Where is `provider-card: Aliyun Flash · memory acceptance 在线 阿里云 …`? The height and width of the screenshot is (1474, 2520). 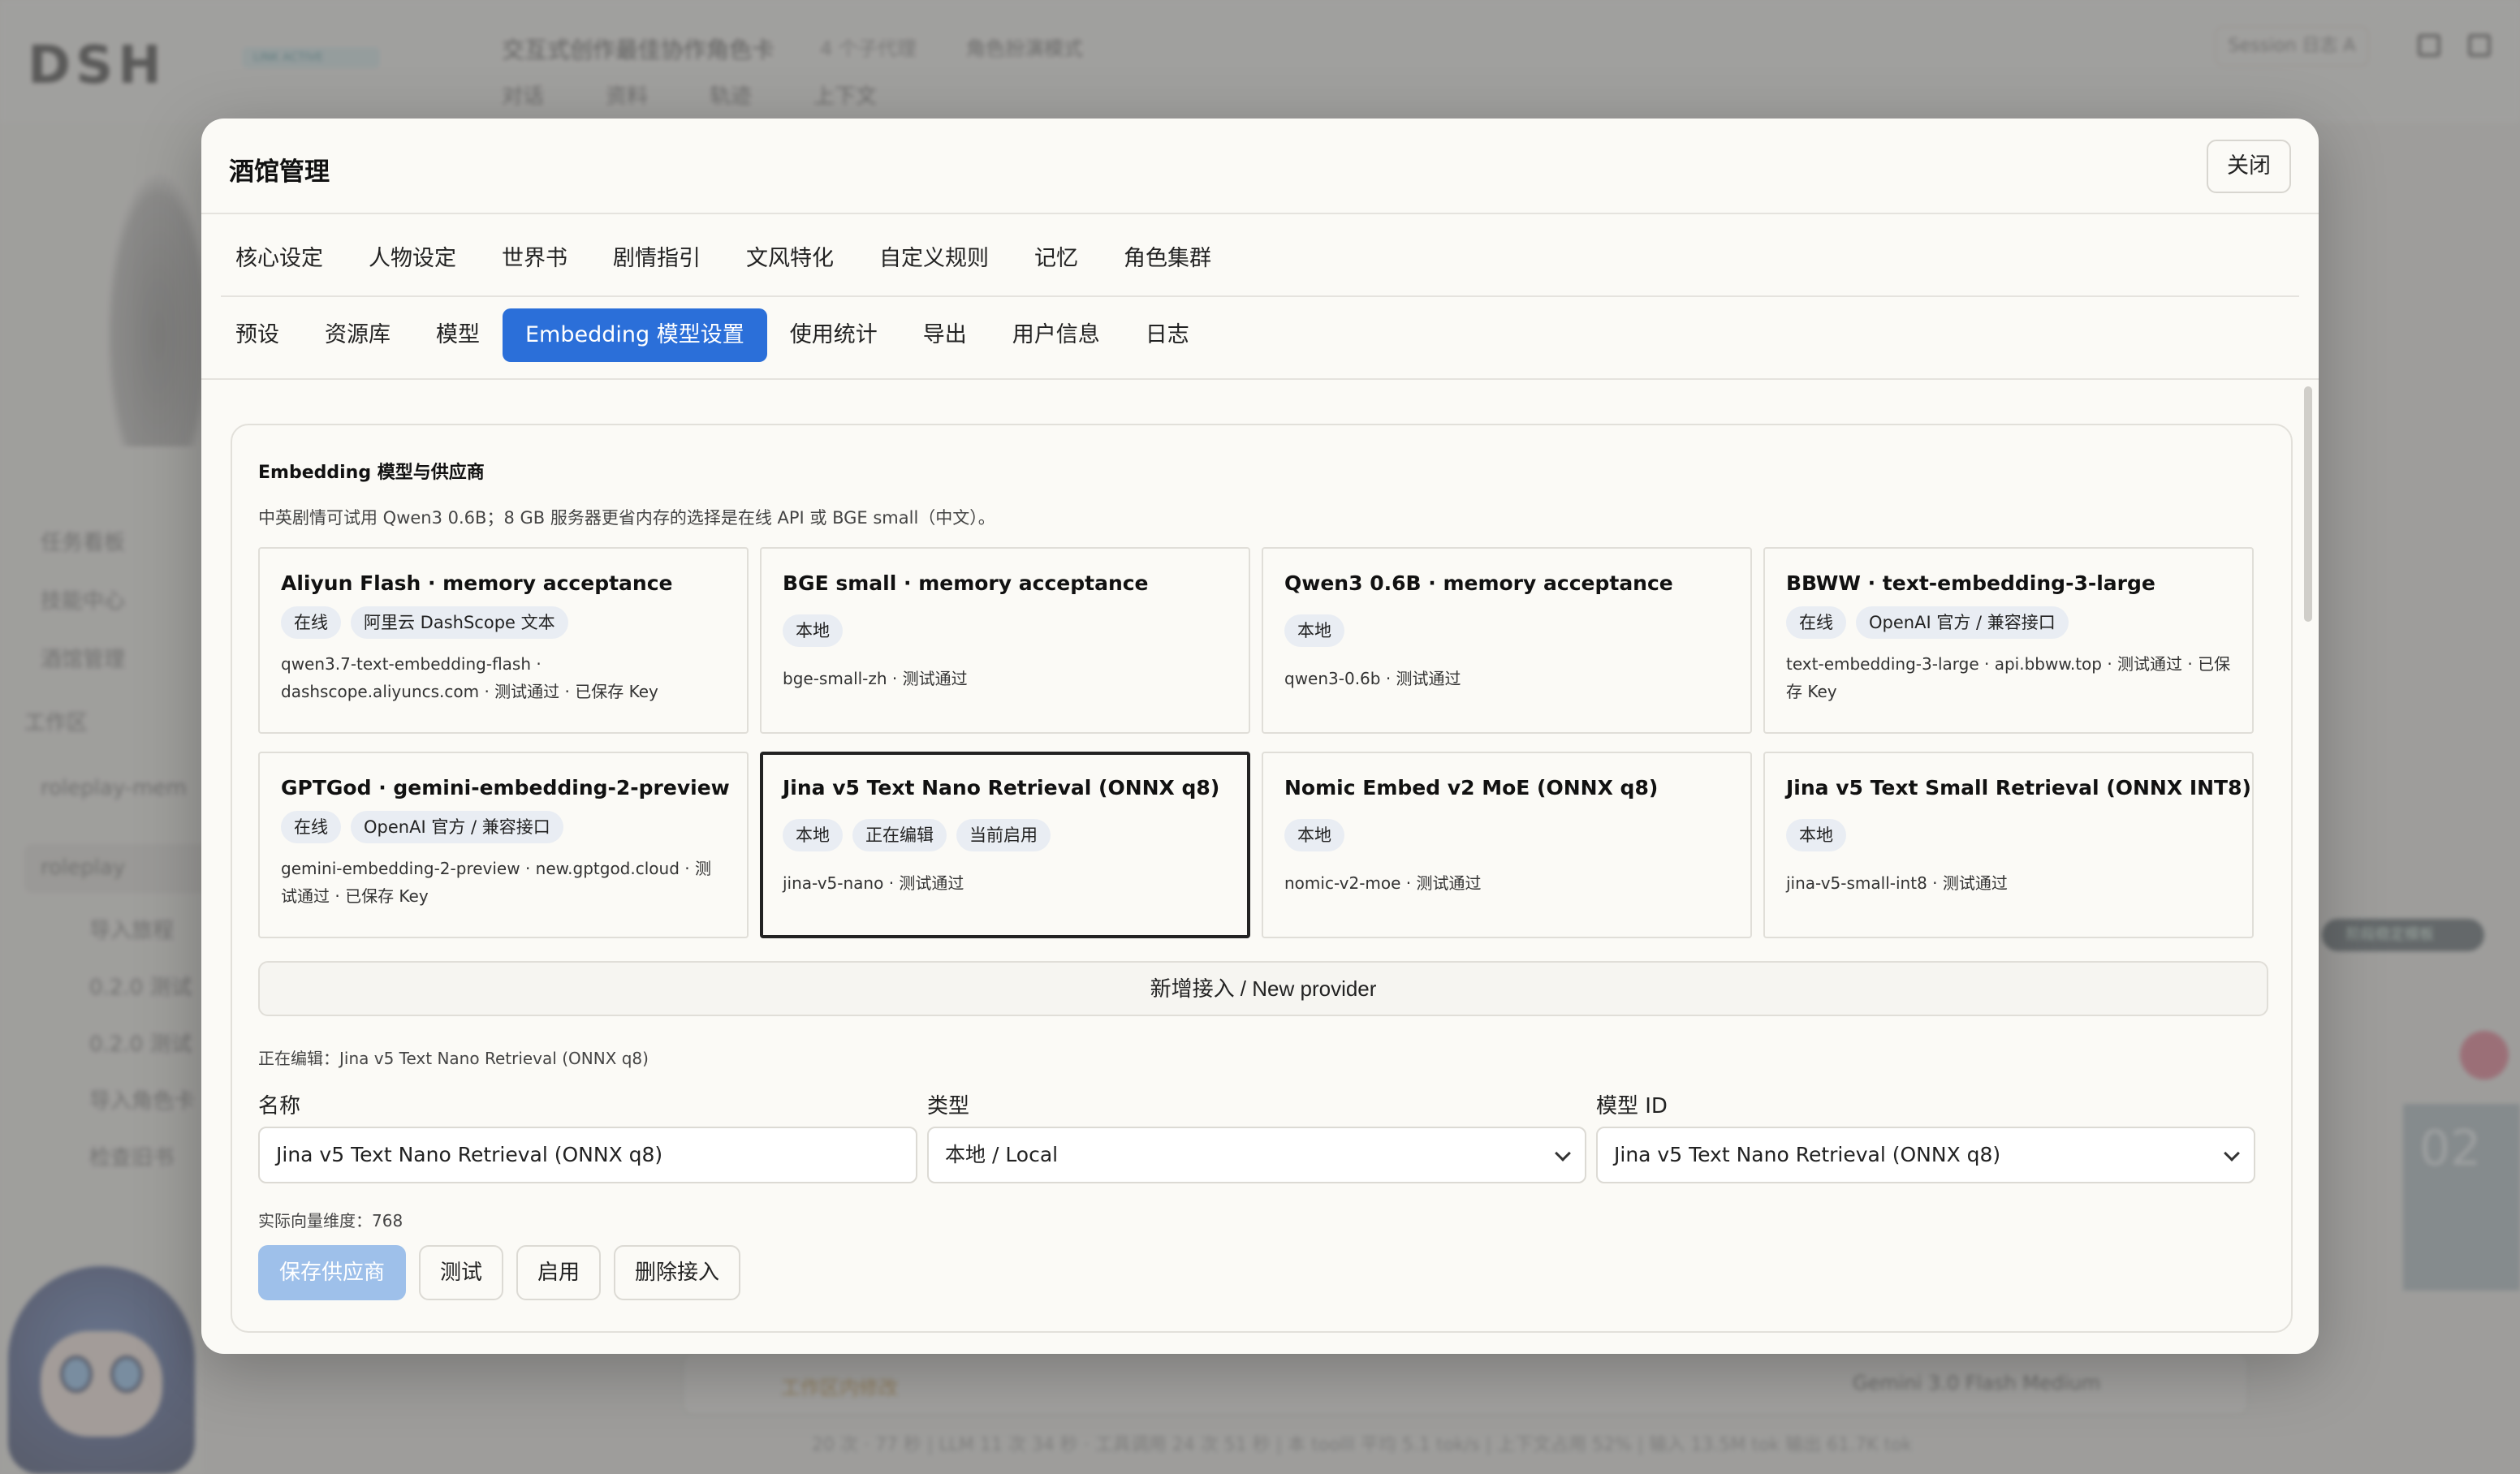
provider-card: Aliyun Flash · memory acceptance 在线 阿里云 … is located at coordinates (504, 640).